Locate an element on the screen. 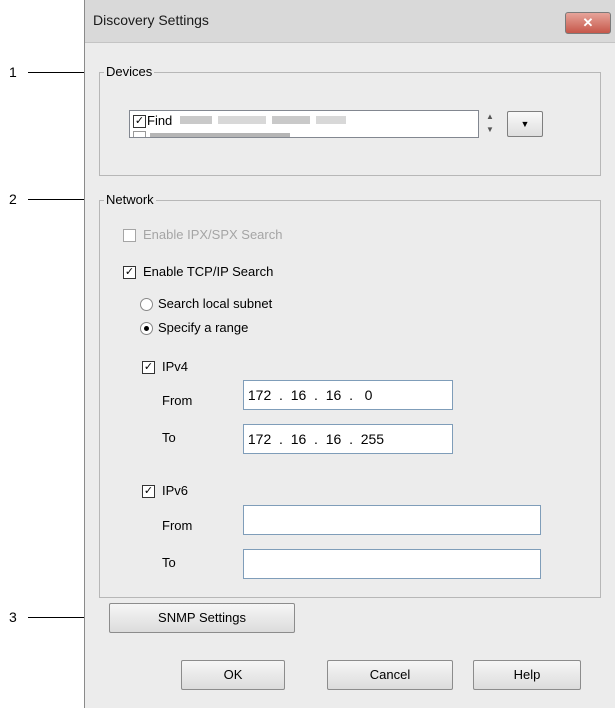 The width and height of the screenshot is (615, 708). callout-3: 3 is located at coordinates (13, 617).